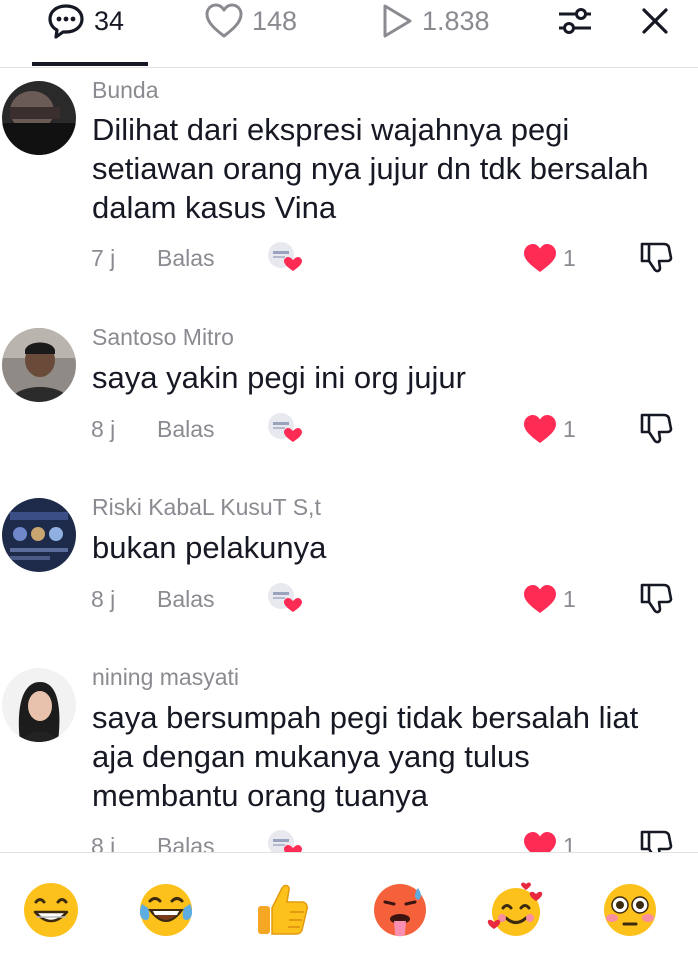 This screenshot has height=962, width=698. What do you see at coordinates (456, 20) in the screenshot?
I see `views-count: 1.838` at bounding box center [456, 20].